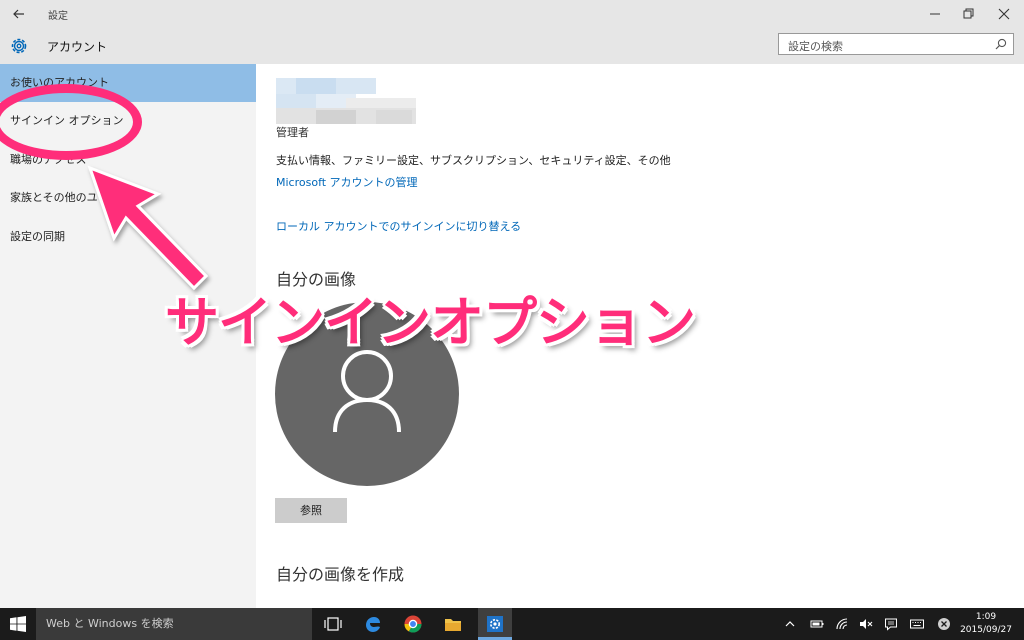 The width and height of the screenshot is (1024, 640). Describe the element at coordinates (968, 14) in the screenshot. I see `maximize-icon` at that location.